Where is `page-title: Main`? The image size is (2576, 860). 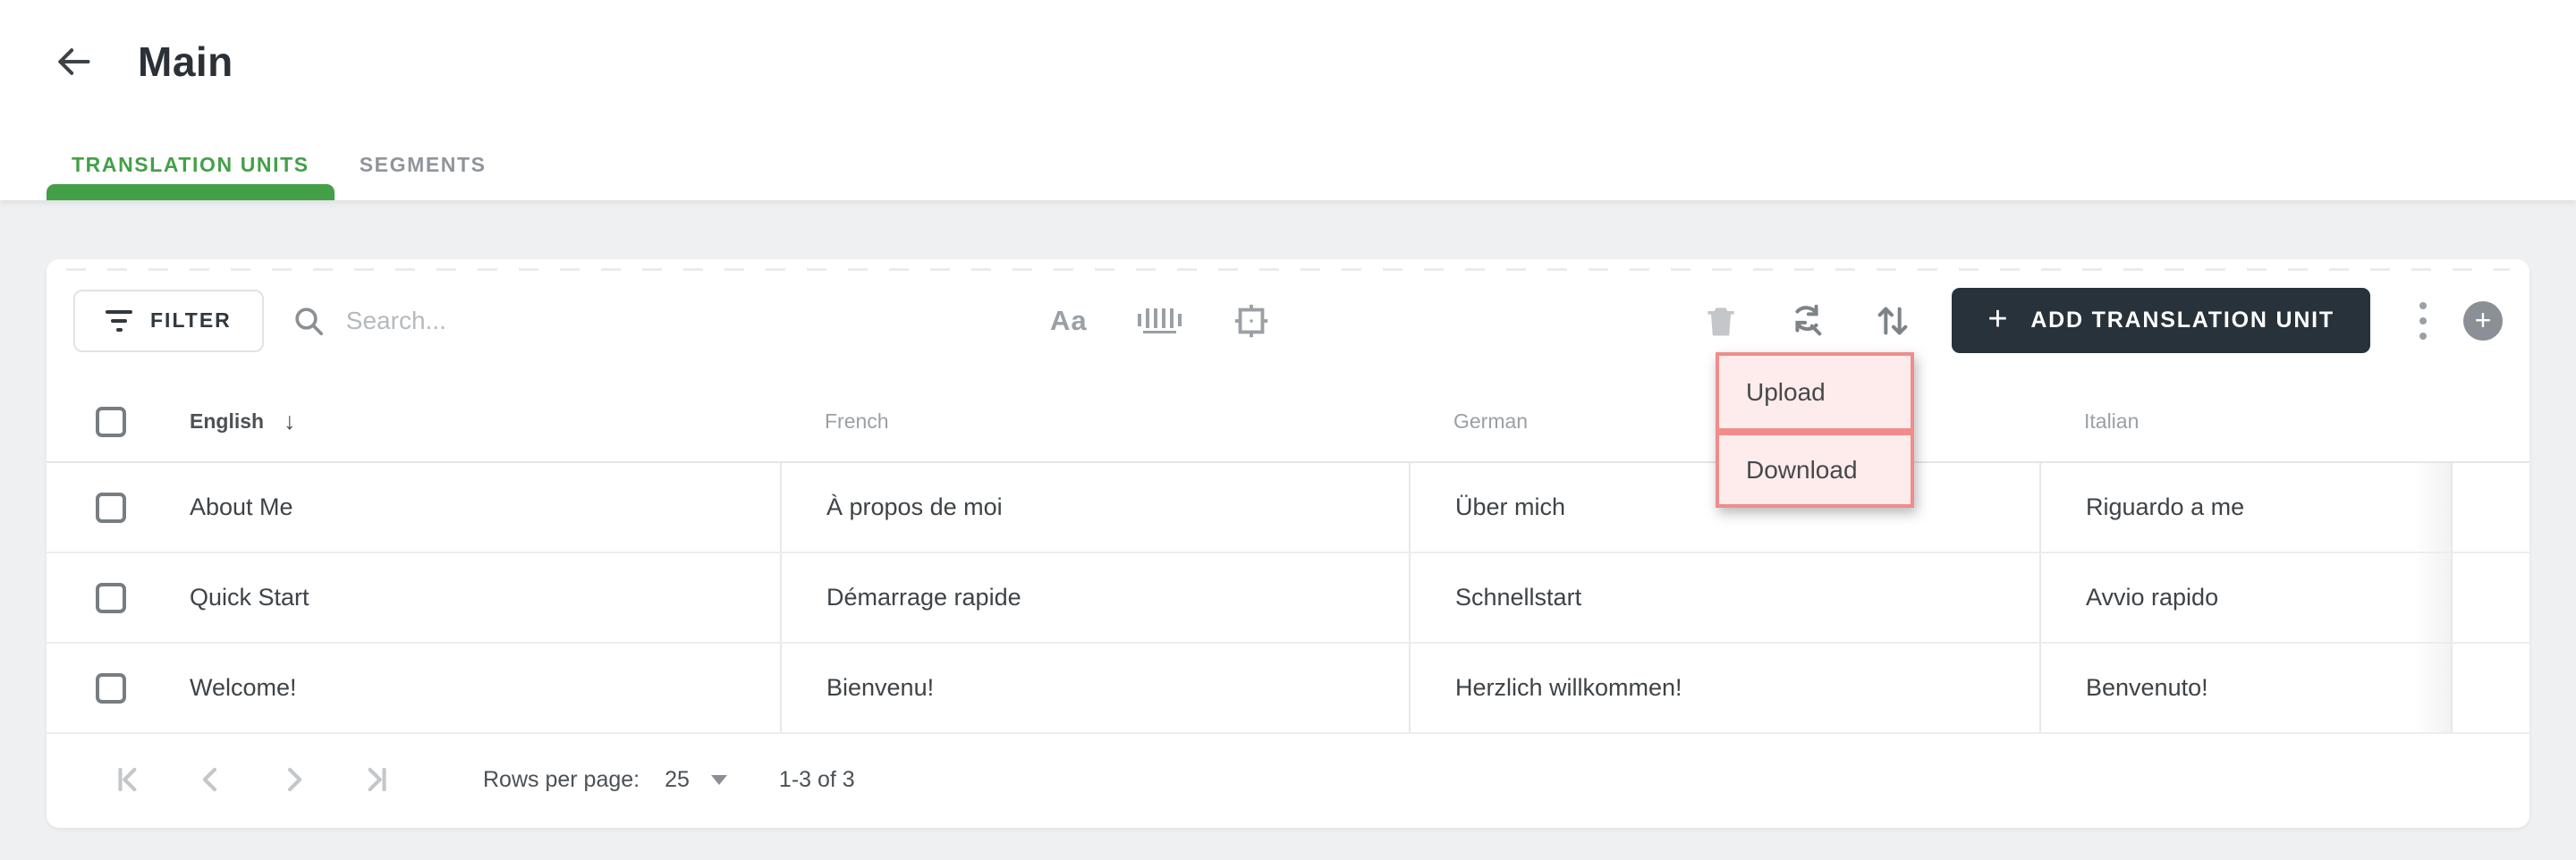 page-title: Main is located at coordinates (185, 61).